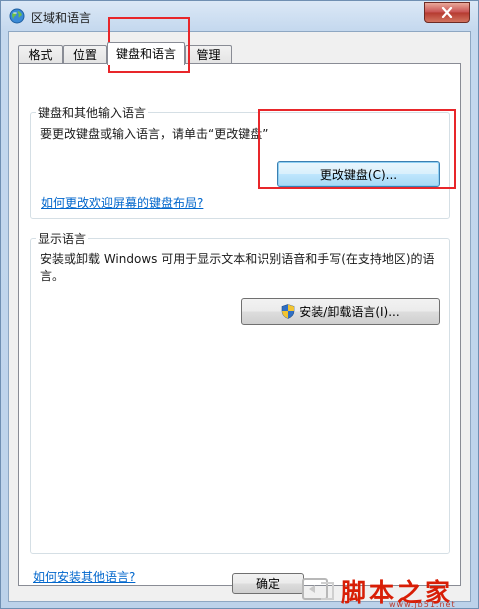 The width and height of the screenshot is (479, 609). I want to click on watermark: 脚本之家 www.jb51.net, so click(408, 591).